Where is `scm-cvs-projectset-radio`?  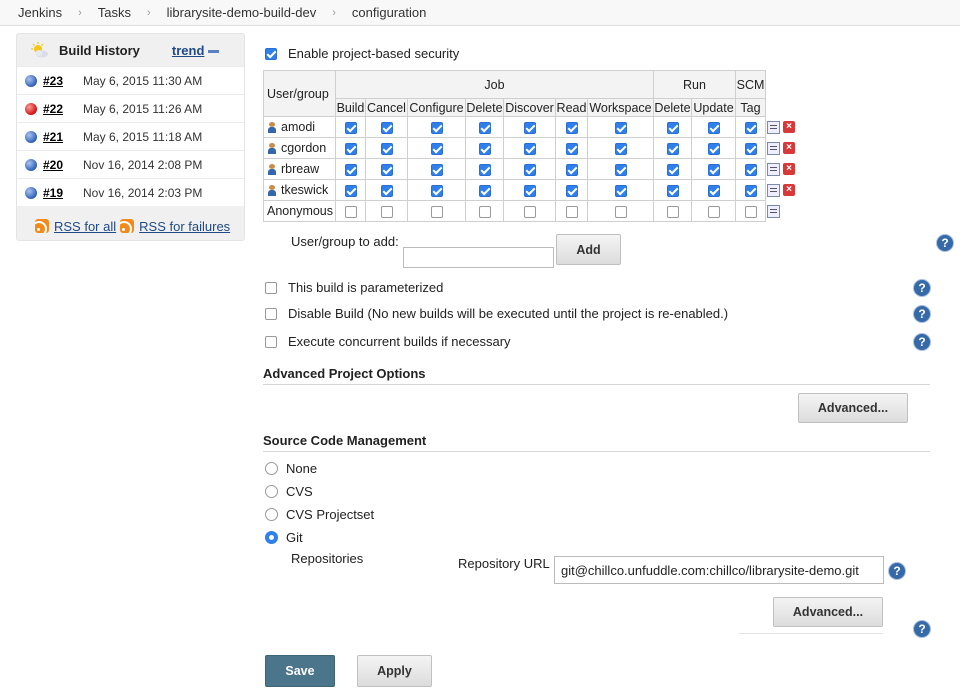
scm-cvs-projectset-radio is located at coordinates (271, 514).